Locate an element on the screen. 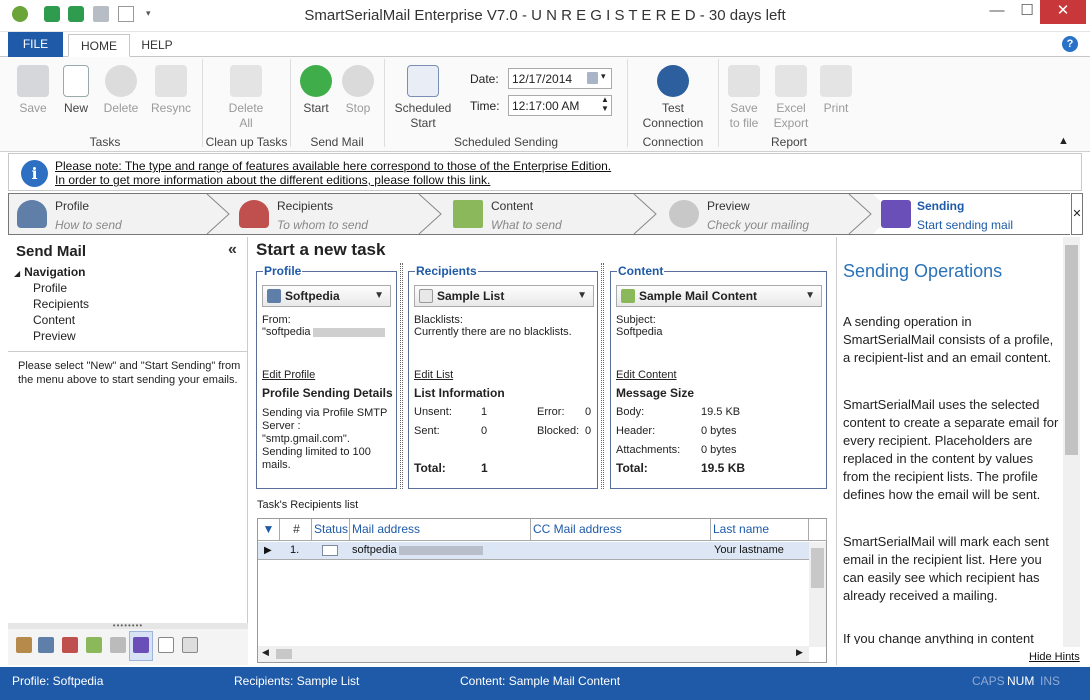 The width and height of the screenshot is (1090, 700). stop-button: Stop is located at coordinates (358, 90).